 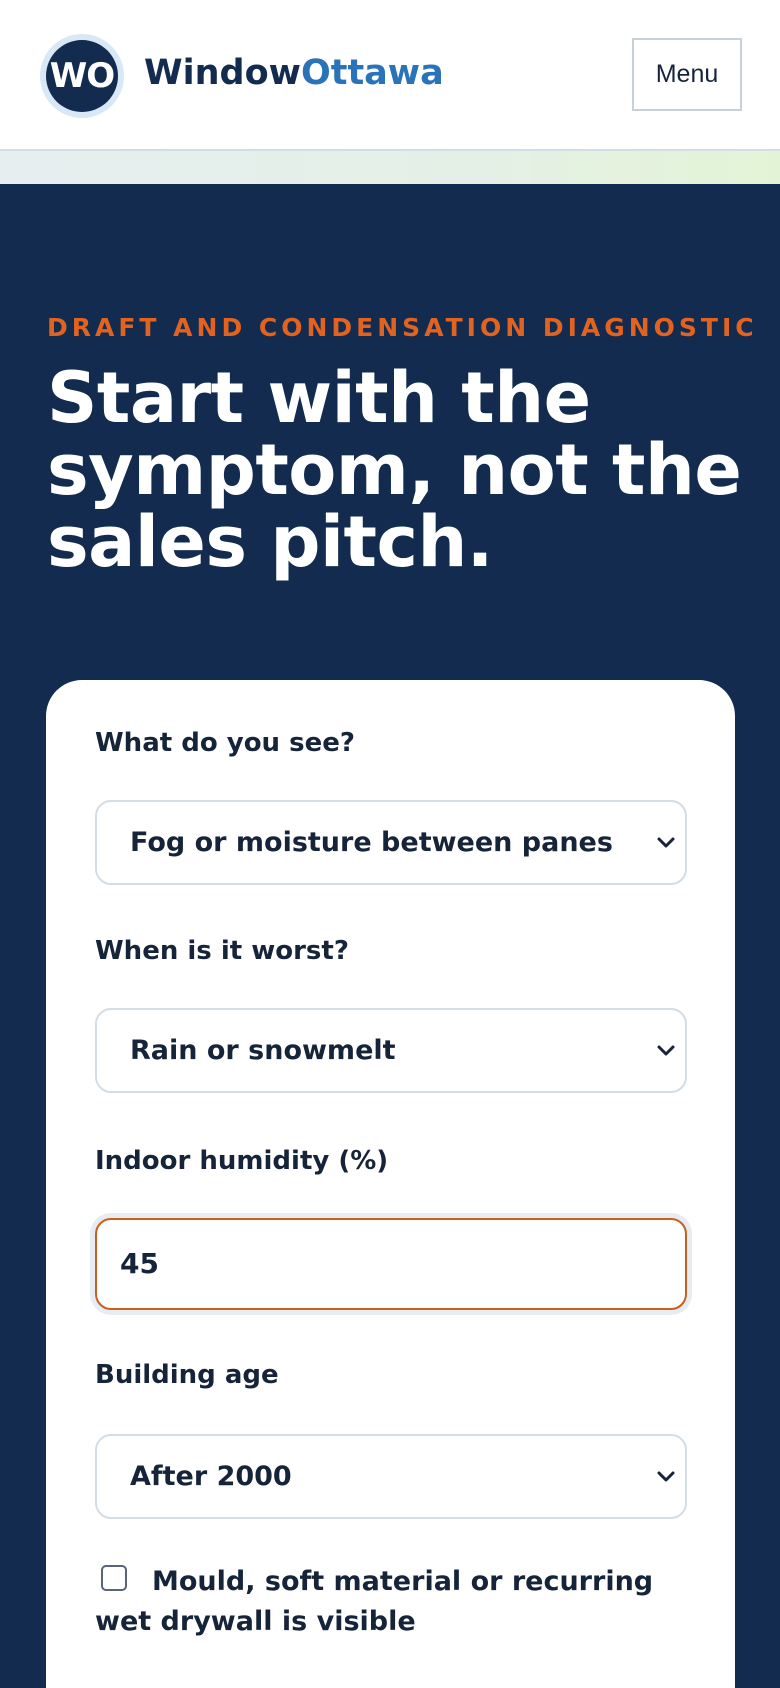 What do you see at coordinates (371, 842) in the screenshot?
I see `symptom-select-value: Fog or moisture between panes` at bounding box center [371, 842].